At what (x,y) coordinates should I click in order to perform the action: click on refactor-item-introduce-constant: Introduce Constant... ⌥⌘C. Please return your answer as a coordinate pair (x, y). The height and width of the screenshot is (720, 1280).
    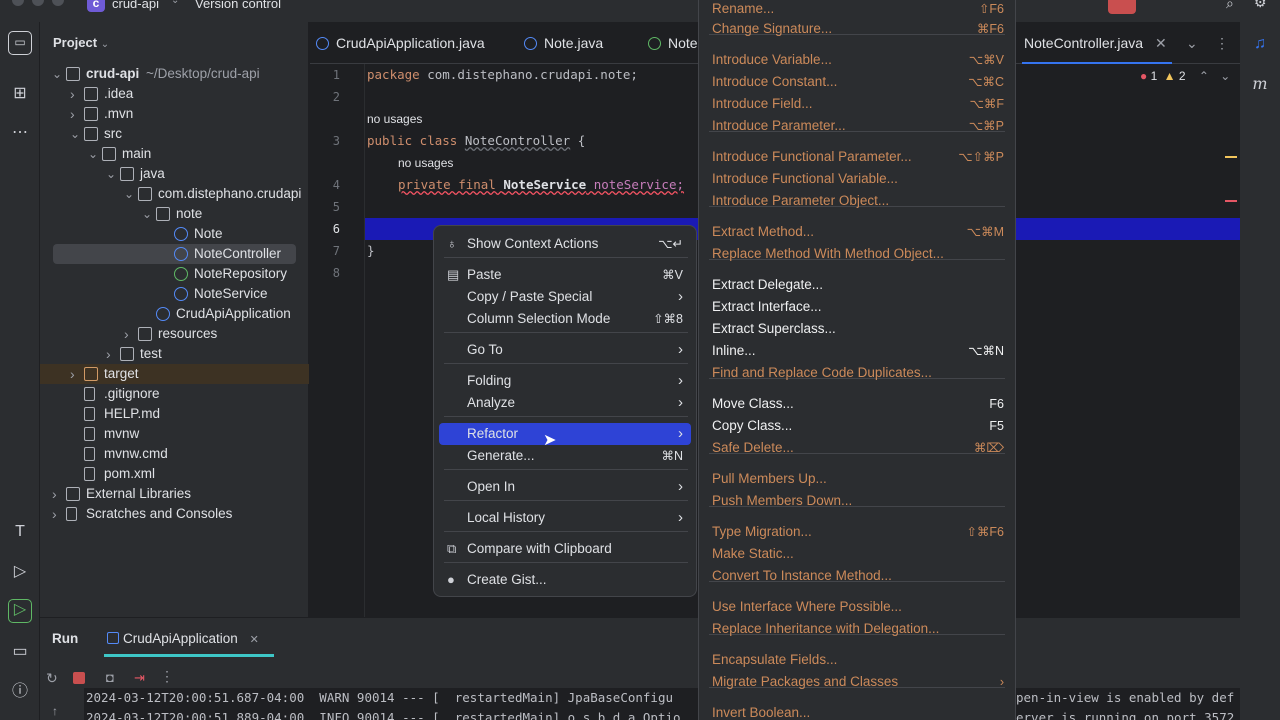
    Looking at the image, I should click on (857, 82).